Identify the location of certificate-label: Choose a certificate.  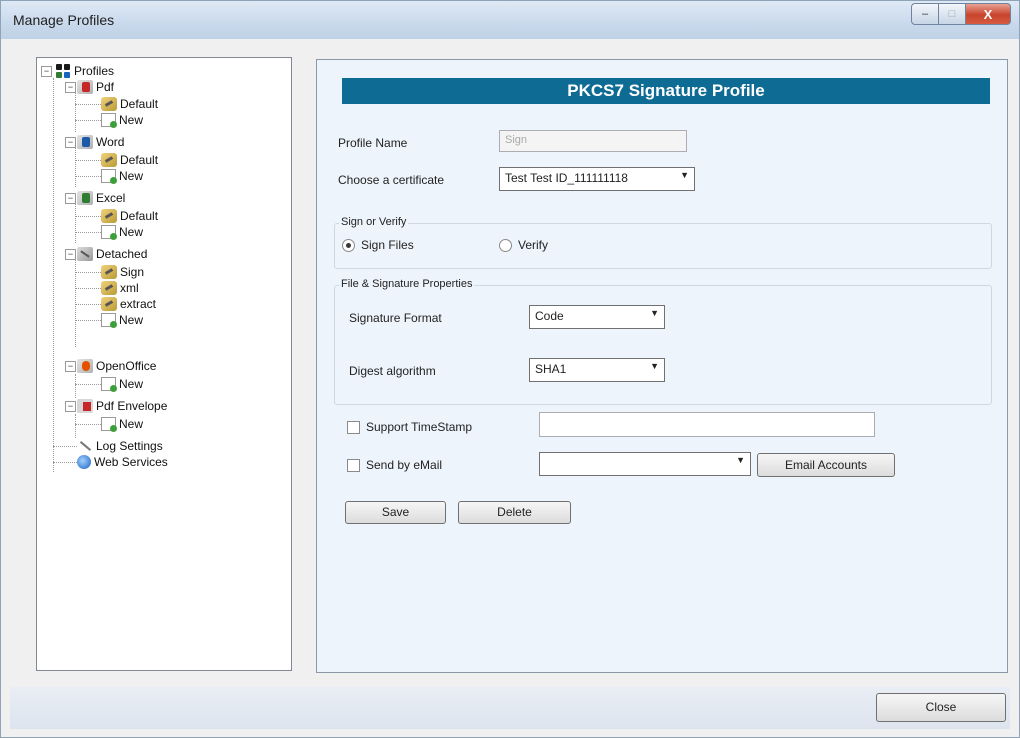
(391, 180).